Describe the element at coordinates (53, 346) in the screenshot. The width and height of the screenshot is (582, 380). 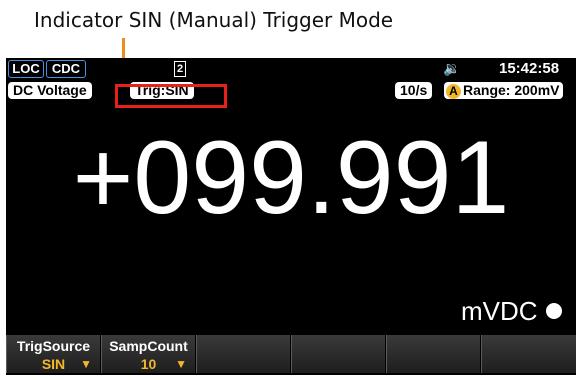
I see `softkey-label: TrigSource` at that location.